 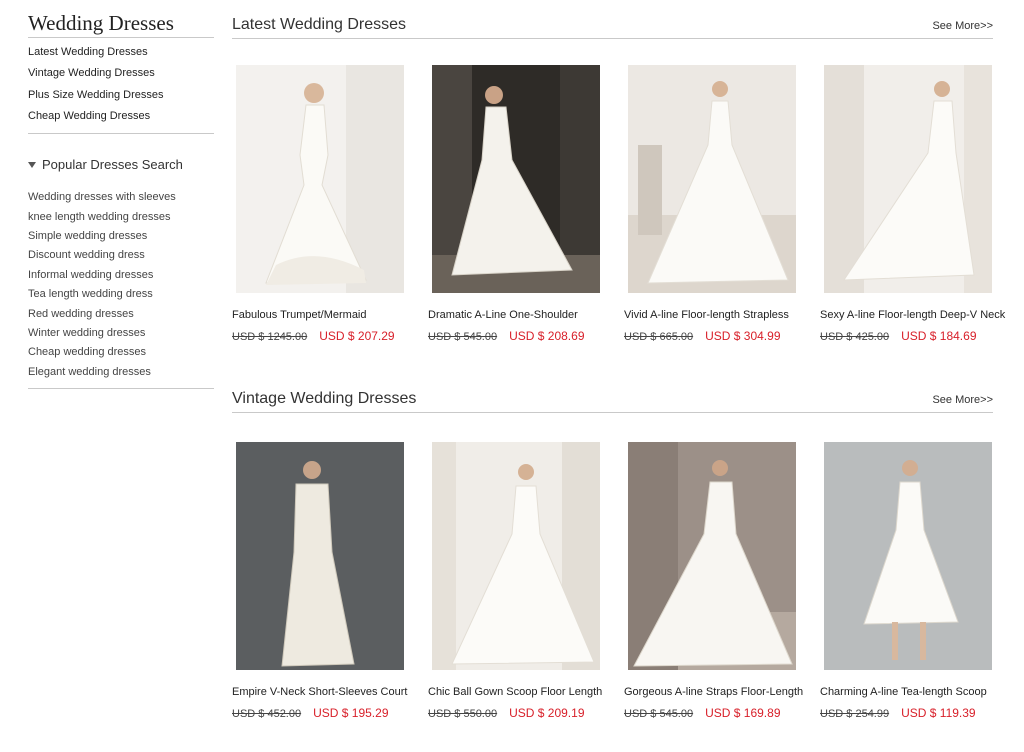 I want to click on sale-price: USD $ 304.99, so click(x=743, y=336).